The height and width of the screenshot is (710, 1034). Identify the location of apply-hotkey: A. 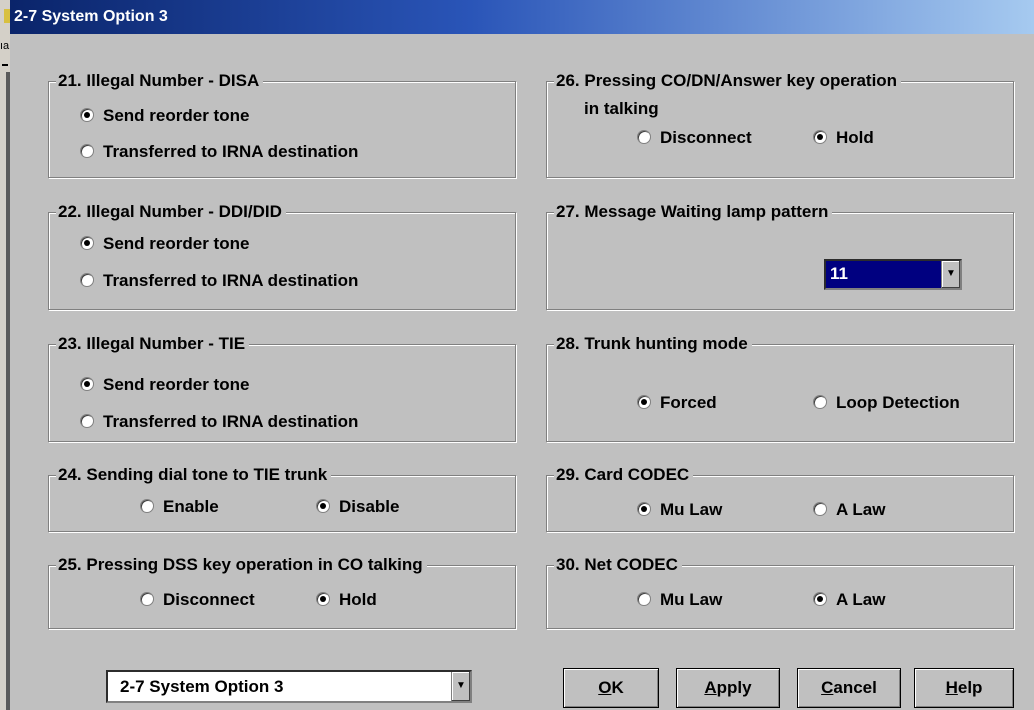
(710, 687).